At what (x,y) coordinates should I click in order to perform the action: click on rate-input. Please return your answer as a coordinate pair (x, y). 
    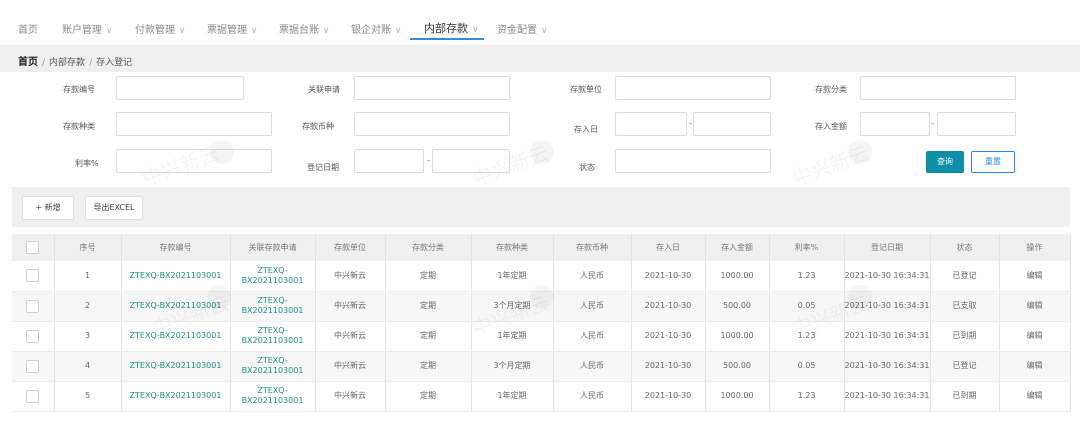
    Looking at the image, I should click on (194, 161).